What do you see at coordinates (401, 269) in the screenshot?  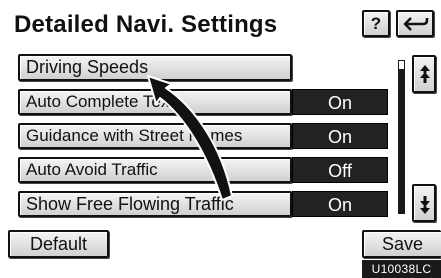 I see `figure-code: U10038LC` at bounding box center [401, 269].